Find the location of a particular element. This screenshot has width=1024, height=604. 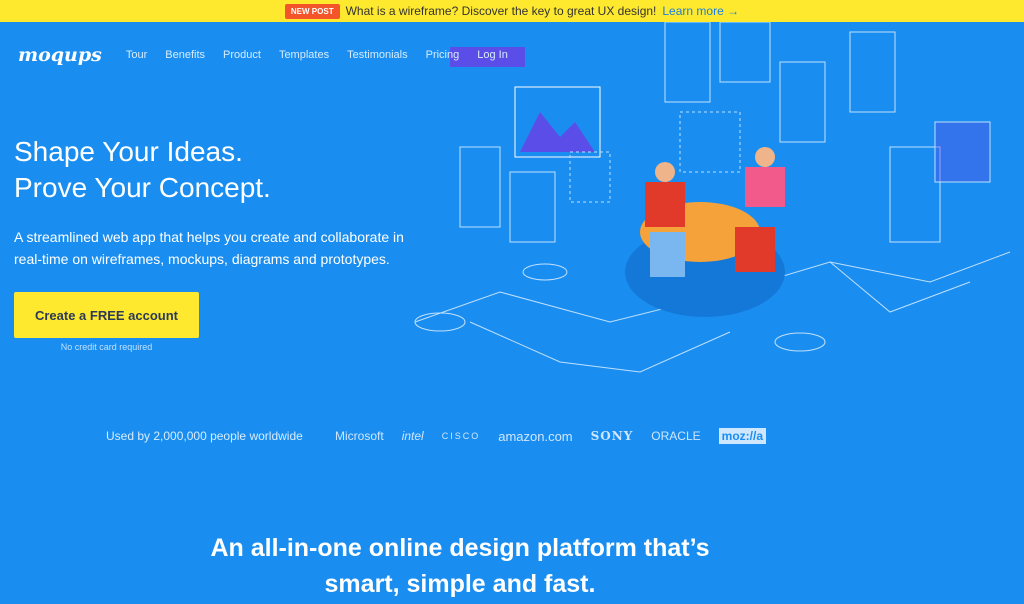

title-line-1: Shape Your Ideas. is located at coordinates (128, 151).